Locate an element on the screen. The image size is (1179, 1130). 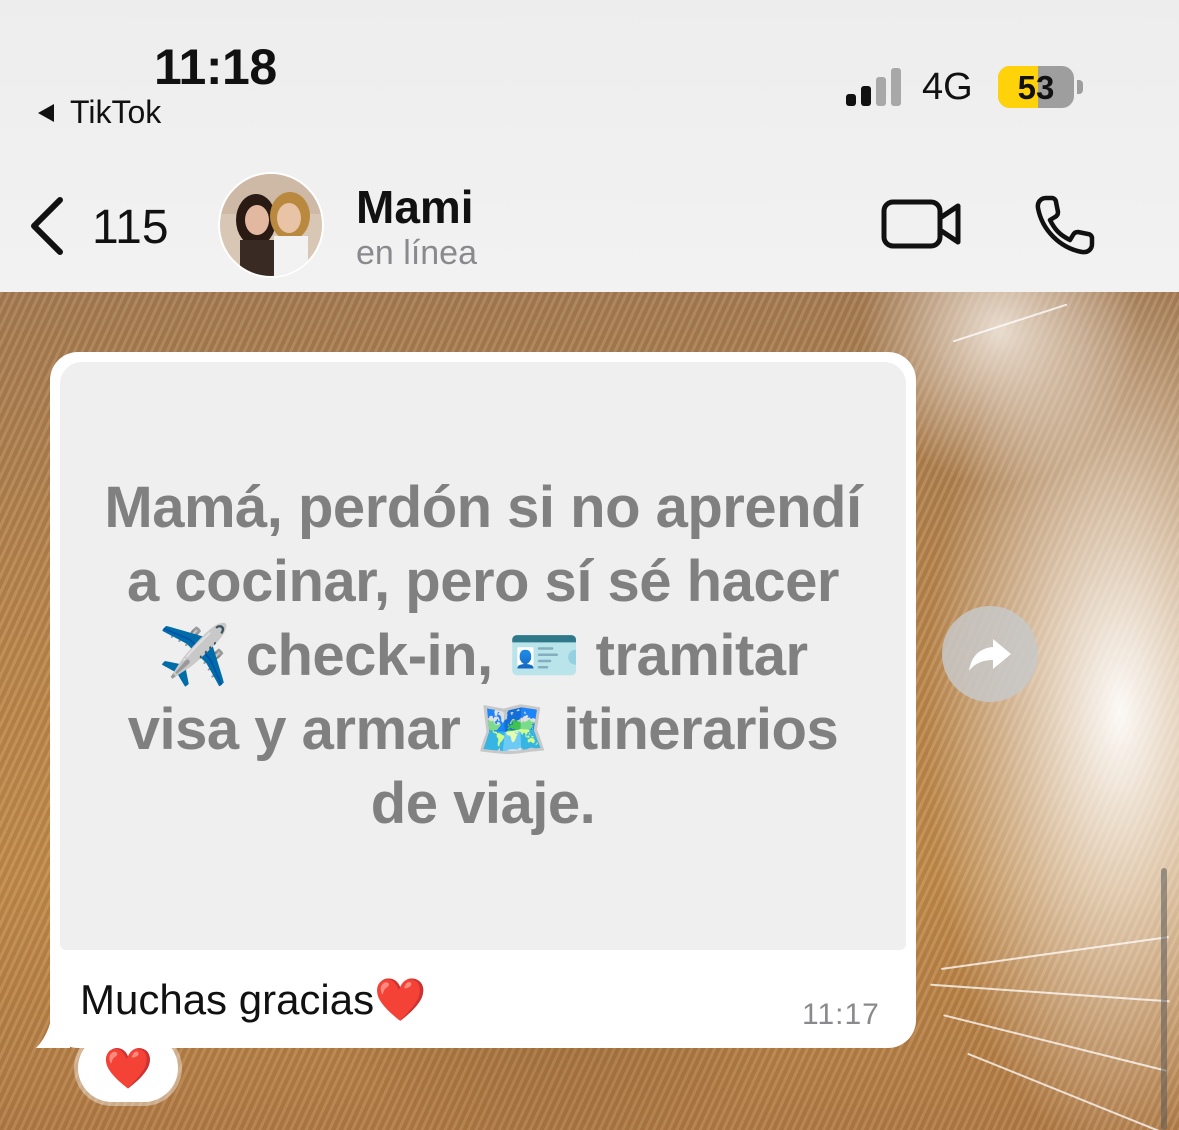
avatar-photo is located at coordinates (271, 225).